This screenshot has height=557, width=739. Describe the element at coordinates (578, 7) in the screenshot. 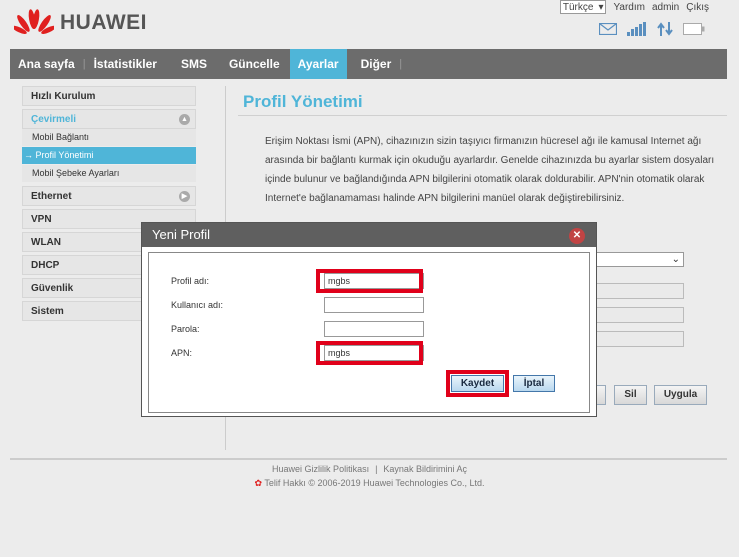

I see `language-value: Türkçe` at that location.